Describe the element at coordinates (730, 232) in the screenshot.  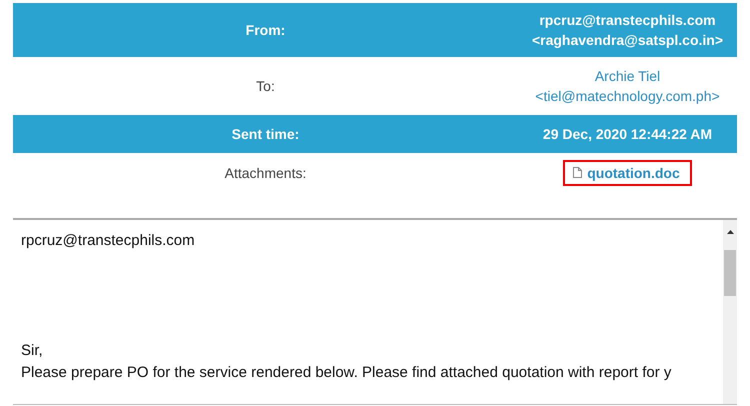
I see `scroll-up-icon` at that location.